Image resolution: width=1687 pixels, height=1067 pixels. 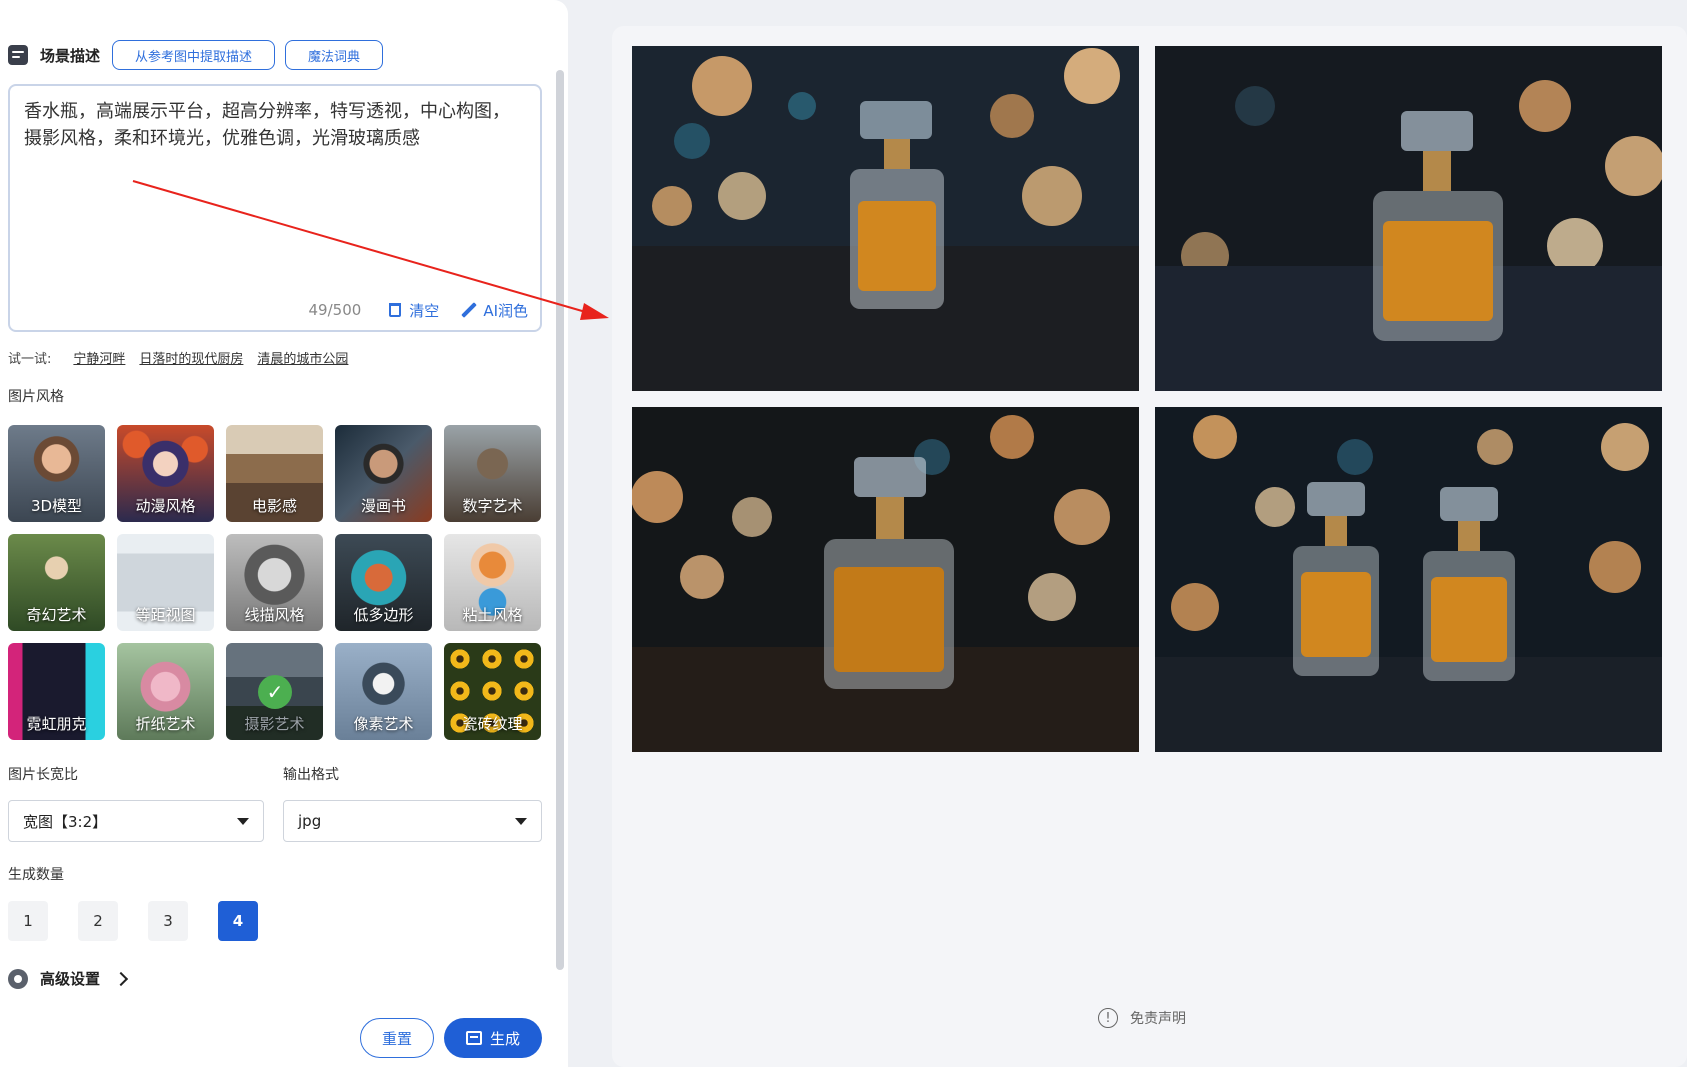 I want to click on style-tile-clay: 粘土风格, so click(x=492, y=582).